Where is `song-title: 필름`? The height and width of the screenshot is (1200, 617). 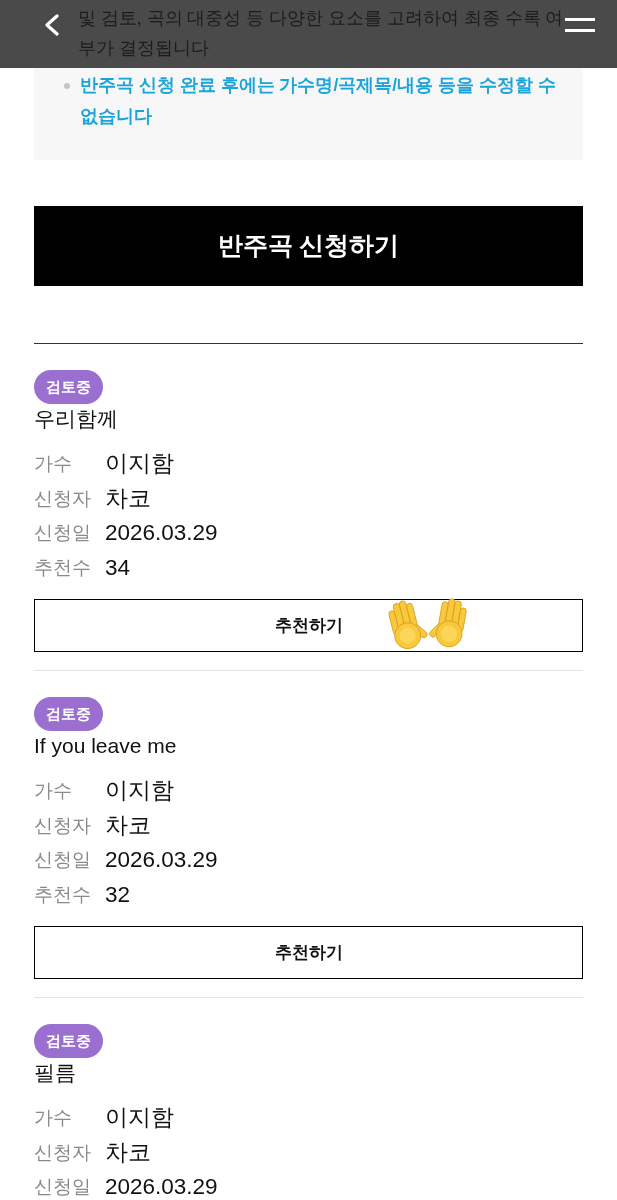
song-title: 필름 is located at coordinates (55, 1073).